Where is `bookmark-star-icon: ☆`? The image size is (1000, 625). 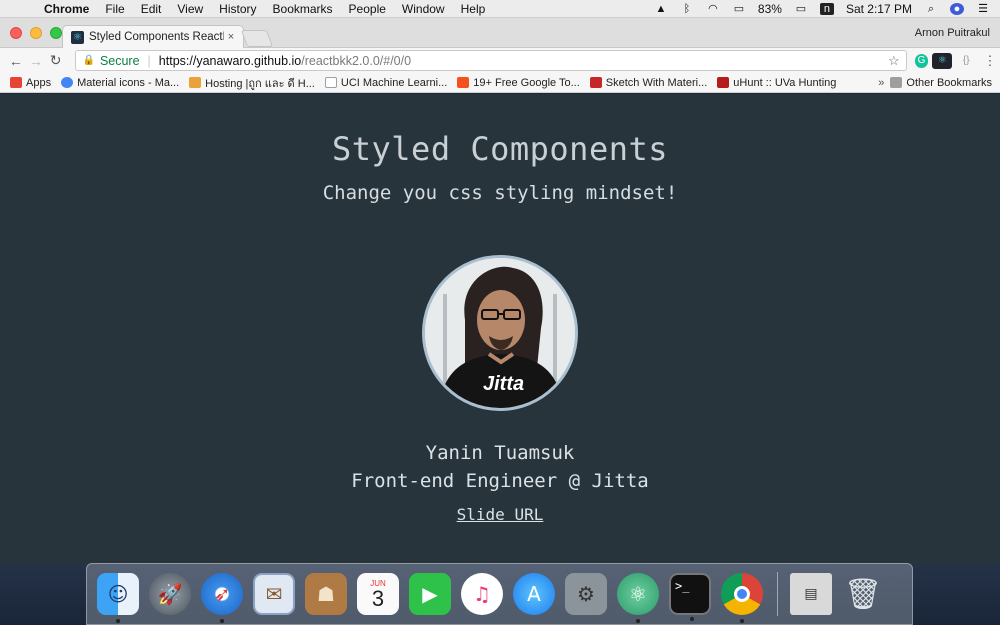 bookmark-star-icon: ☆ is located at coordinates (894, 61).